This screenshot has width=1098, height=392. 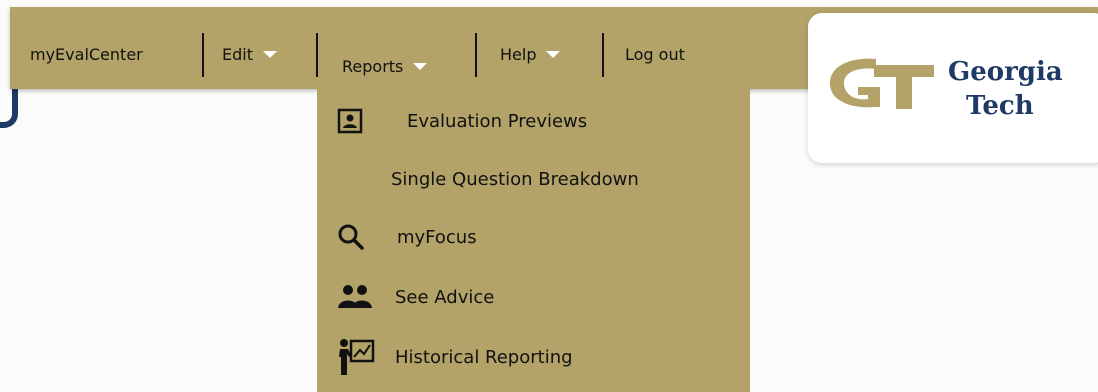 What do you see at coordinates (357, 237) in the screenshot?
I see `search-icon` at bounding box center [357, 237].